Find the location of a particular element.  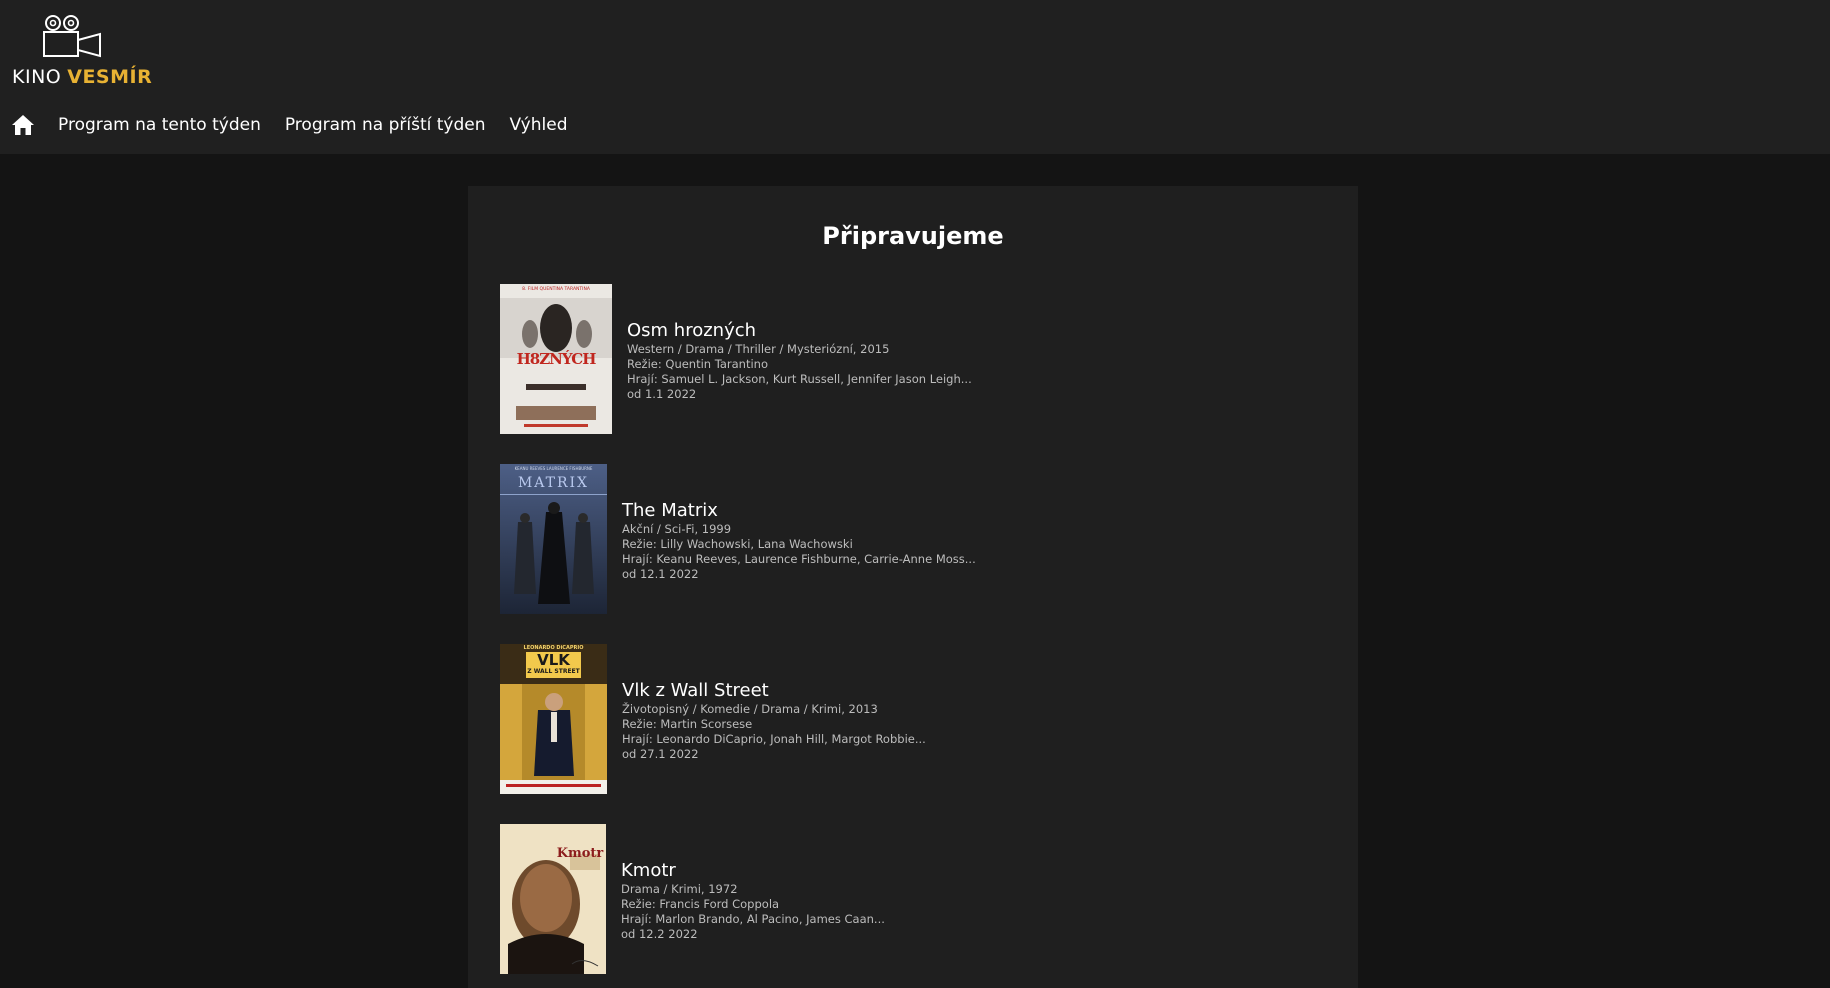

poster-title-text: H8ZNÝCH is located at coordinates (556, 359).